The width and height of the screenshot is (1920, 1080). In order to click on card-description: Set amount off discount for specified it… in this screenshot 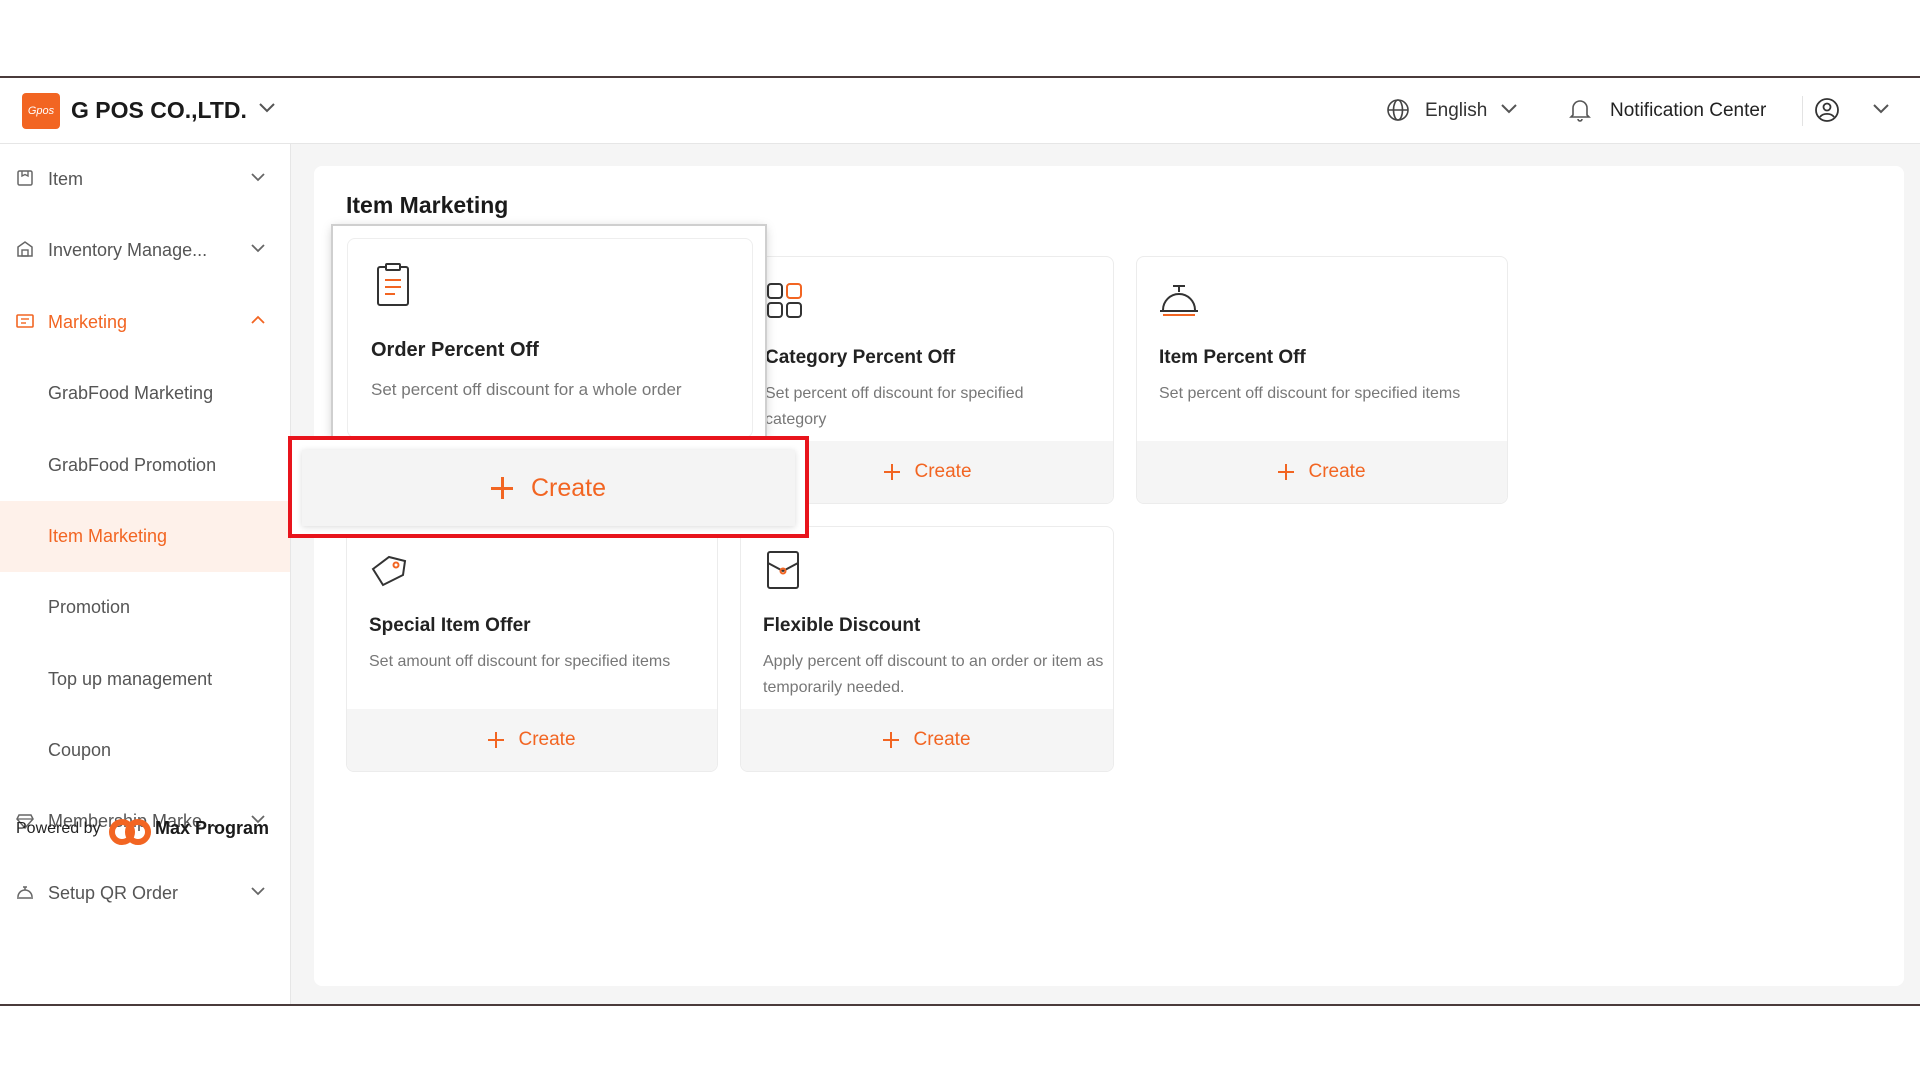, I will do `click(520, 661)`.